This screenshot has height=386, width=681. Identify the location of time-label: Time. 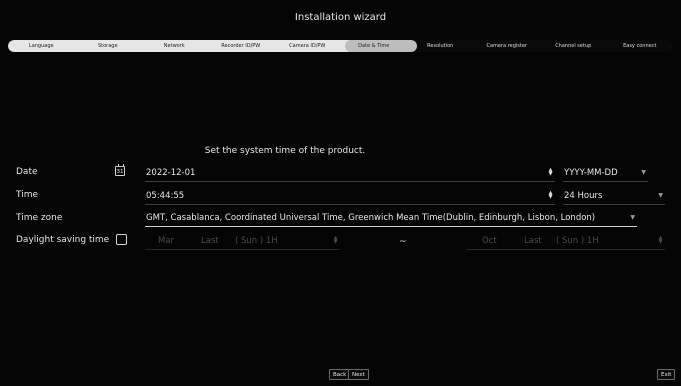
(27, 195).